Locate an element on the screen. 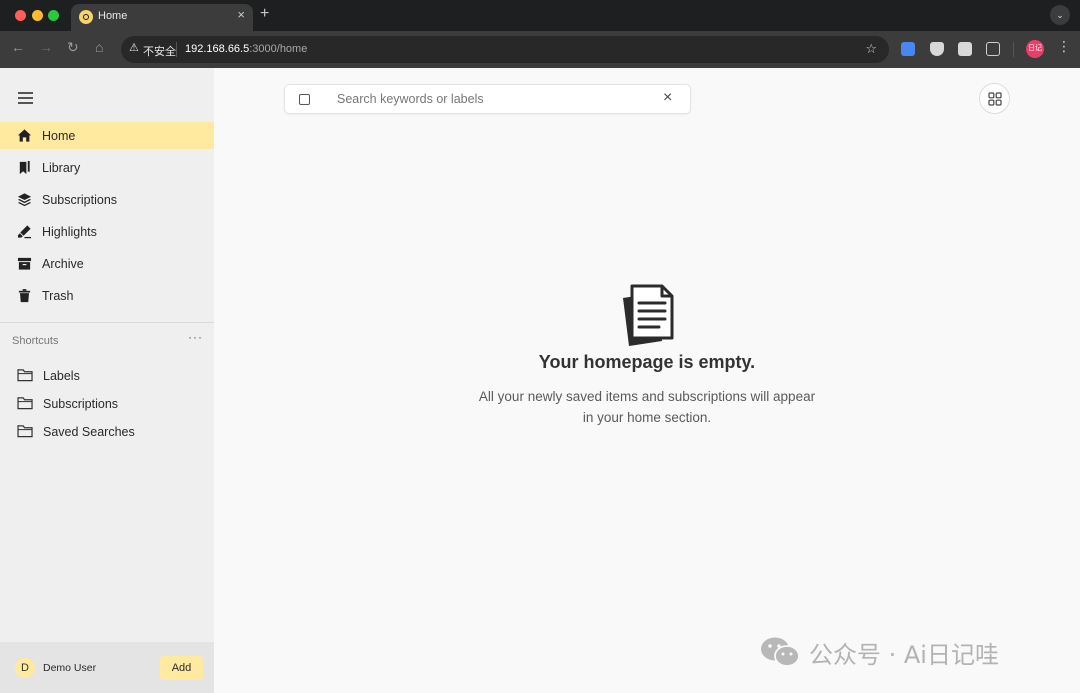  stack-icon is located at coordinates (24, 200).